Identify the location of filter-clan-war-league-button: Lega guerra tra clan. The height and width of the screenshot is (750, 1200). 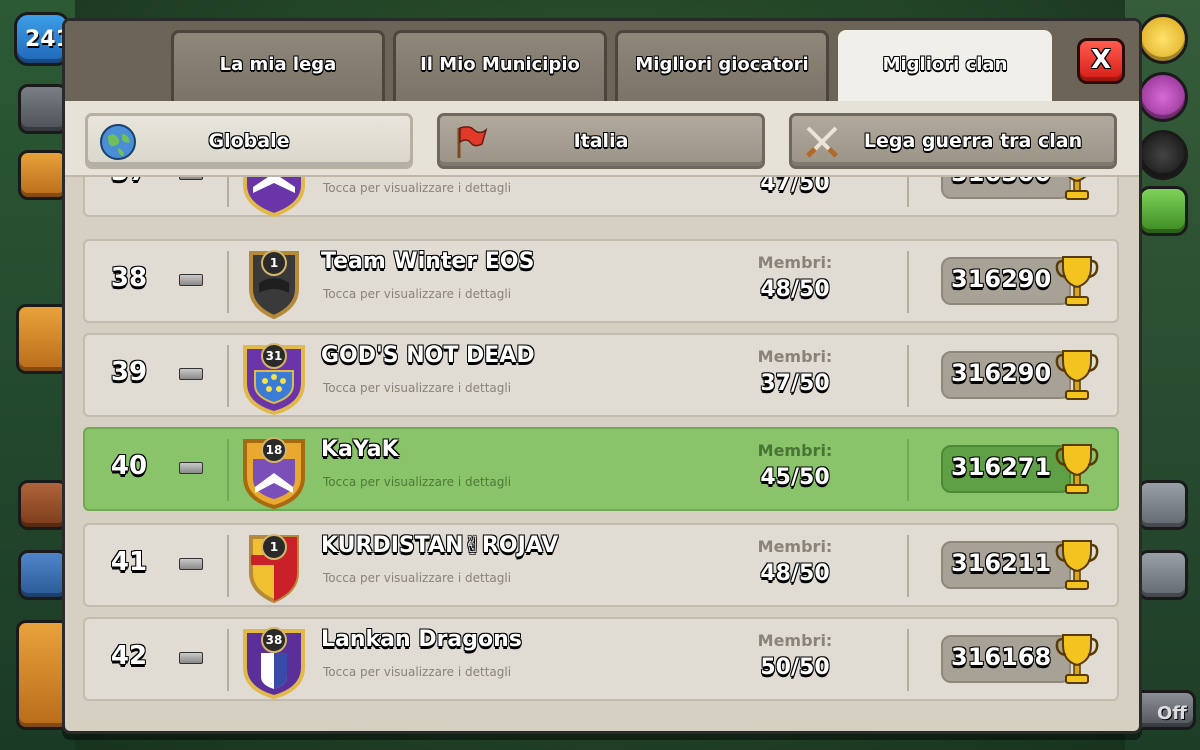
(953, 141).